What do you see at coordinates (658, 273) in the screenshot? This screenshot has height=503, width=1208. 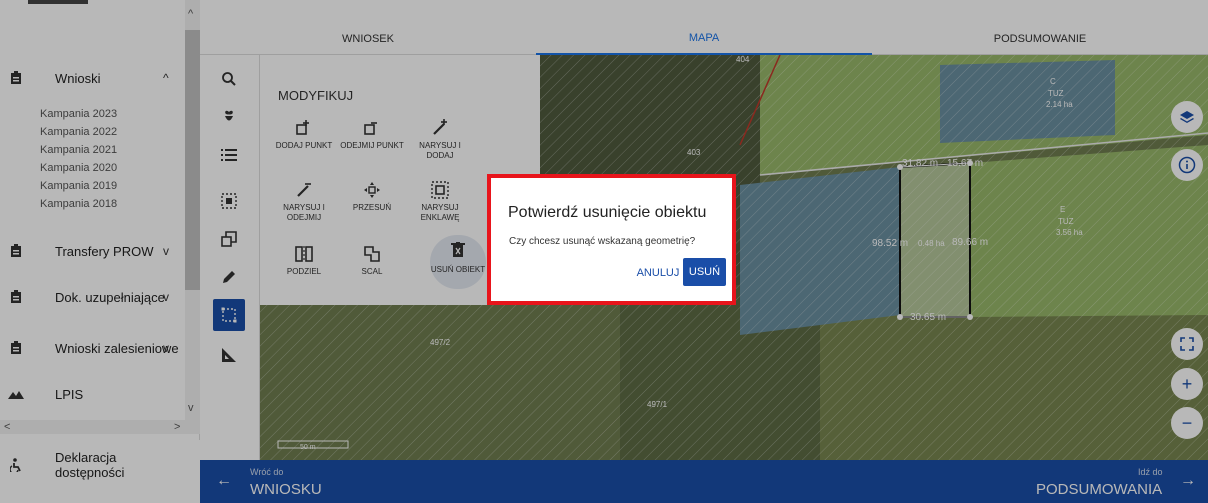 I see `cancel-button: ANULUJ` at bounding box center [658, 273].